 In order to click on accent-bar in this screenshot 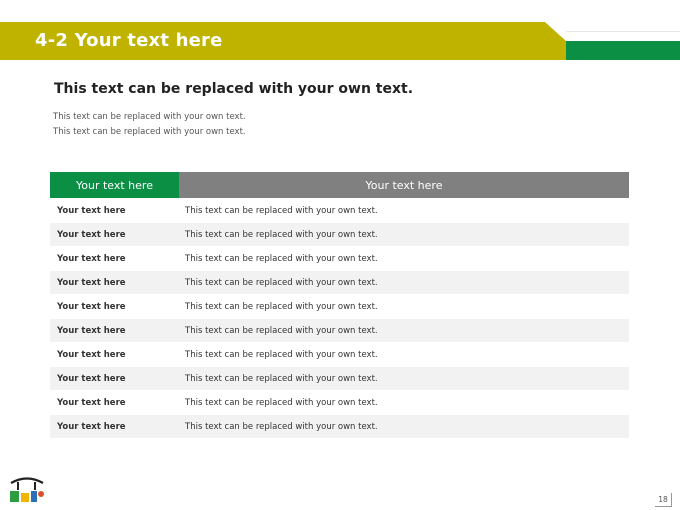, I will do `click(623, 50)`.